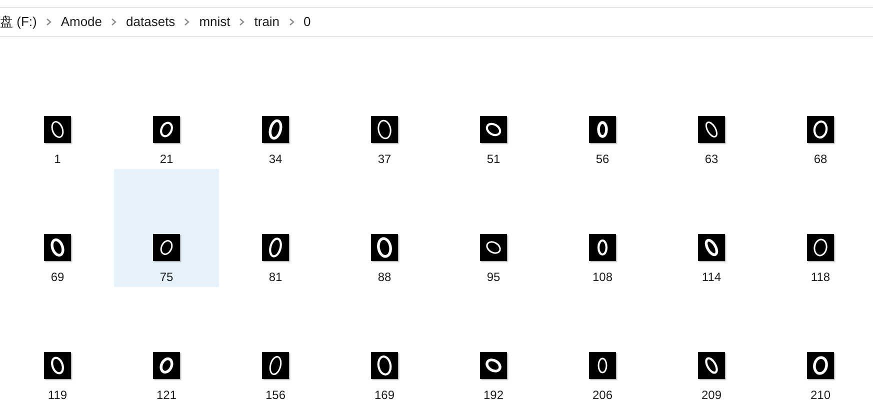  I want to click on file-name: 121, so click(166, 395).